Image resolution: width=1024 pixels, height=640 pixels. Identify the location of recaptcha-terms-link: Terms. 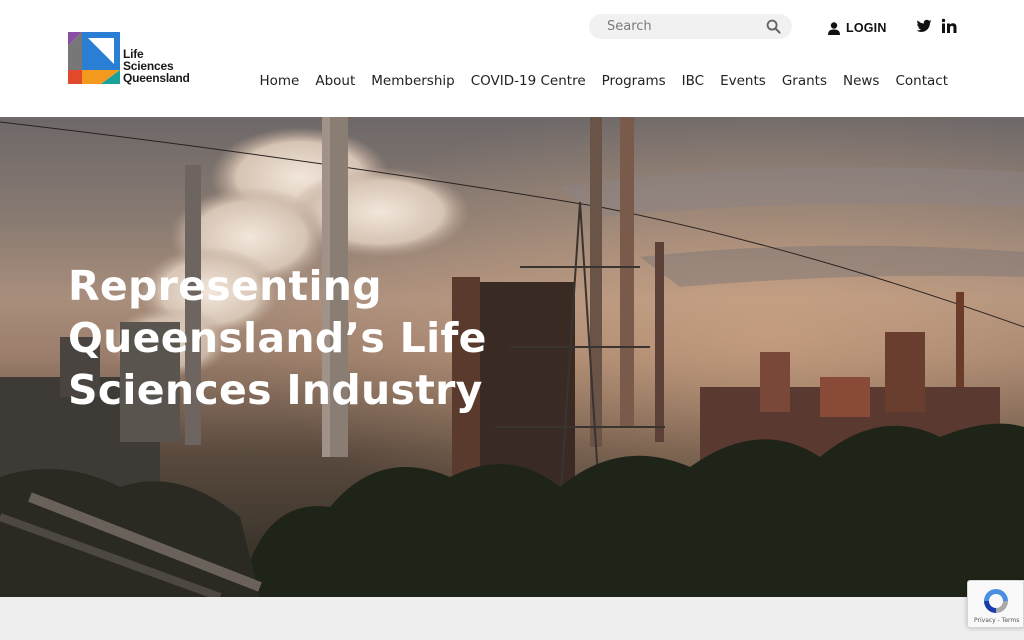
(1011, 620).